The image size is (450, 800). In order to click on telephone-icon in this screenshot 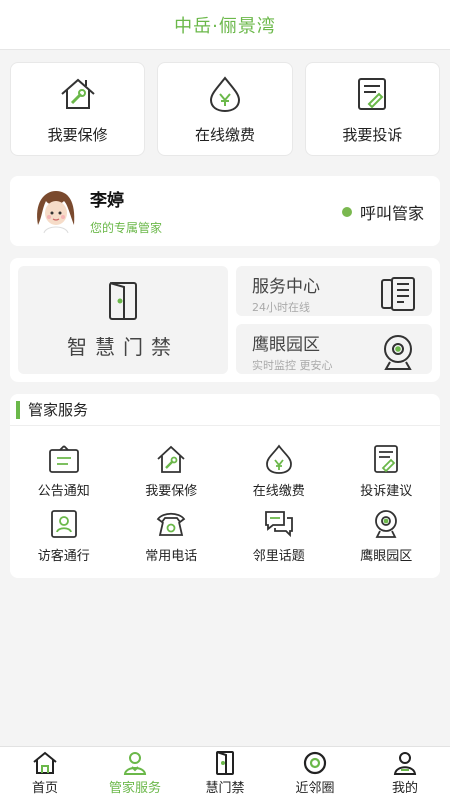, I will do `click(171, 524)`.